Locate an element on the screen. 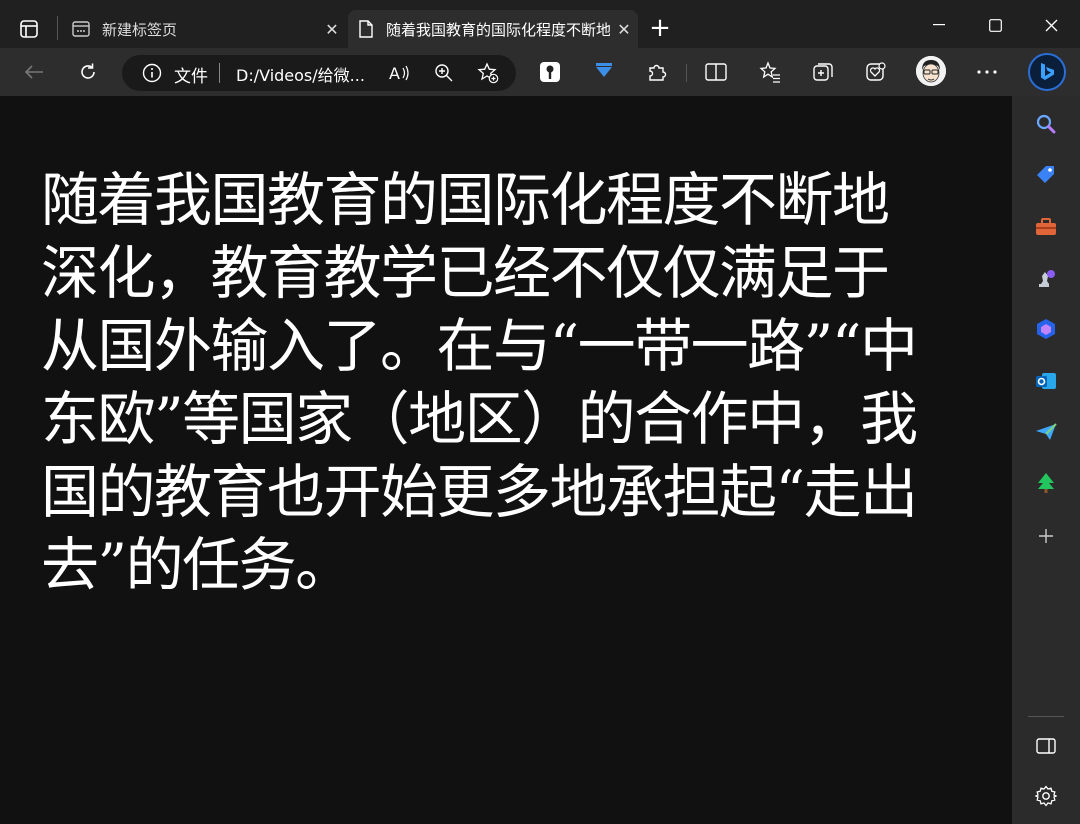  sidebar-outlook is located at coordinates (1046, 381).